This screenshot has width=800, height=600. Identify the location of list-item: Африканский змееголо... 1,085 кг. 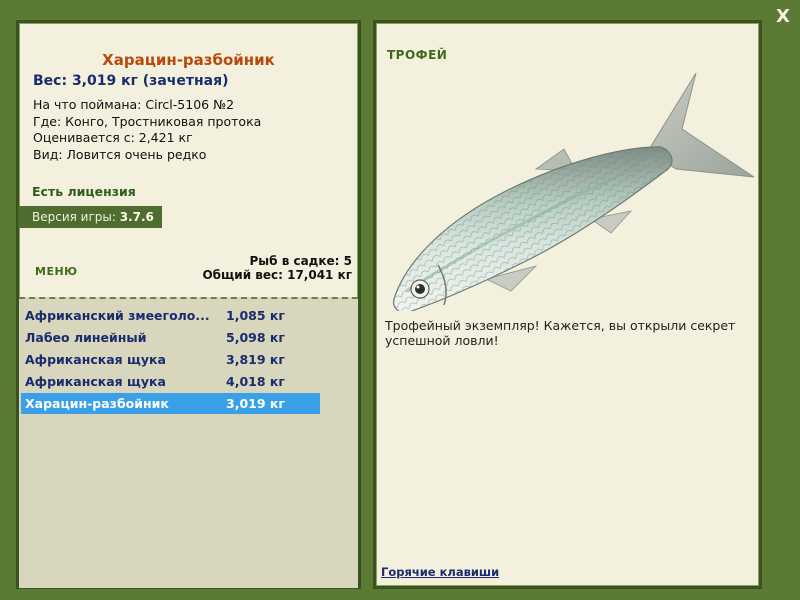
(170, 315).